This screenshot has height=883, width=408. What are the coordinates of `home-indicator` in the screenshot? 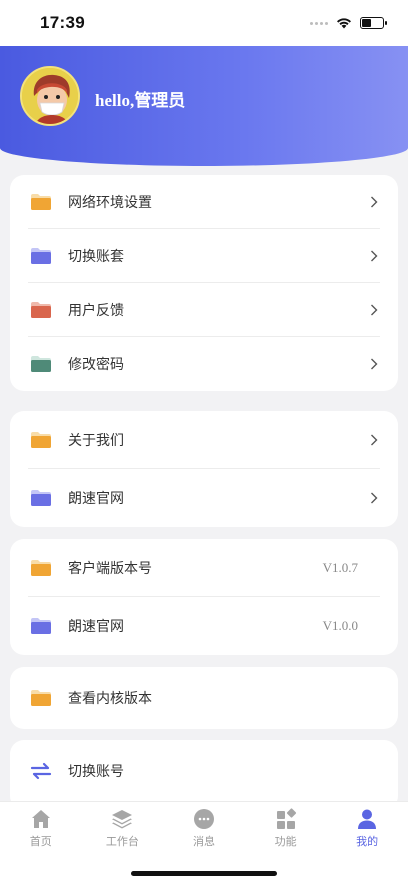 It's located at (204, 873).